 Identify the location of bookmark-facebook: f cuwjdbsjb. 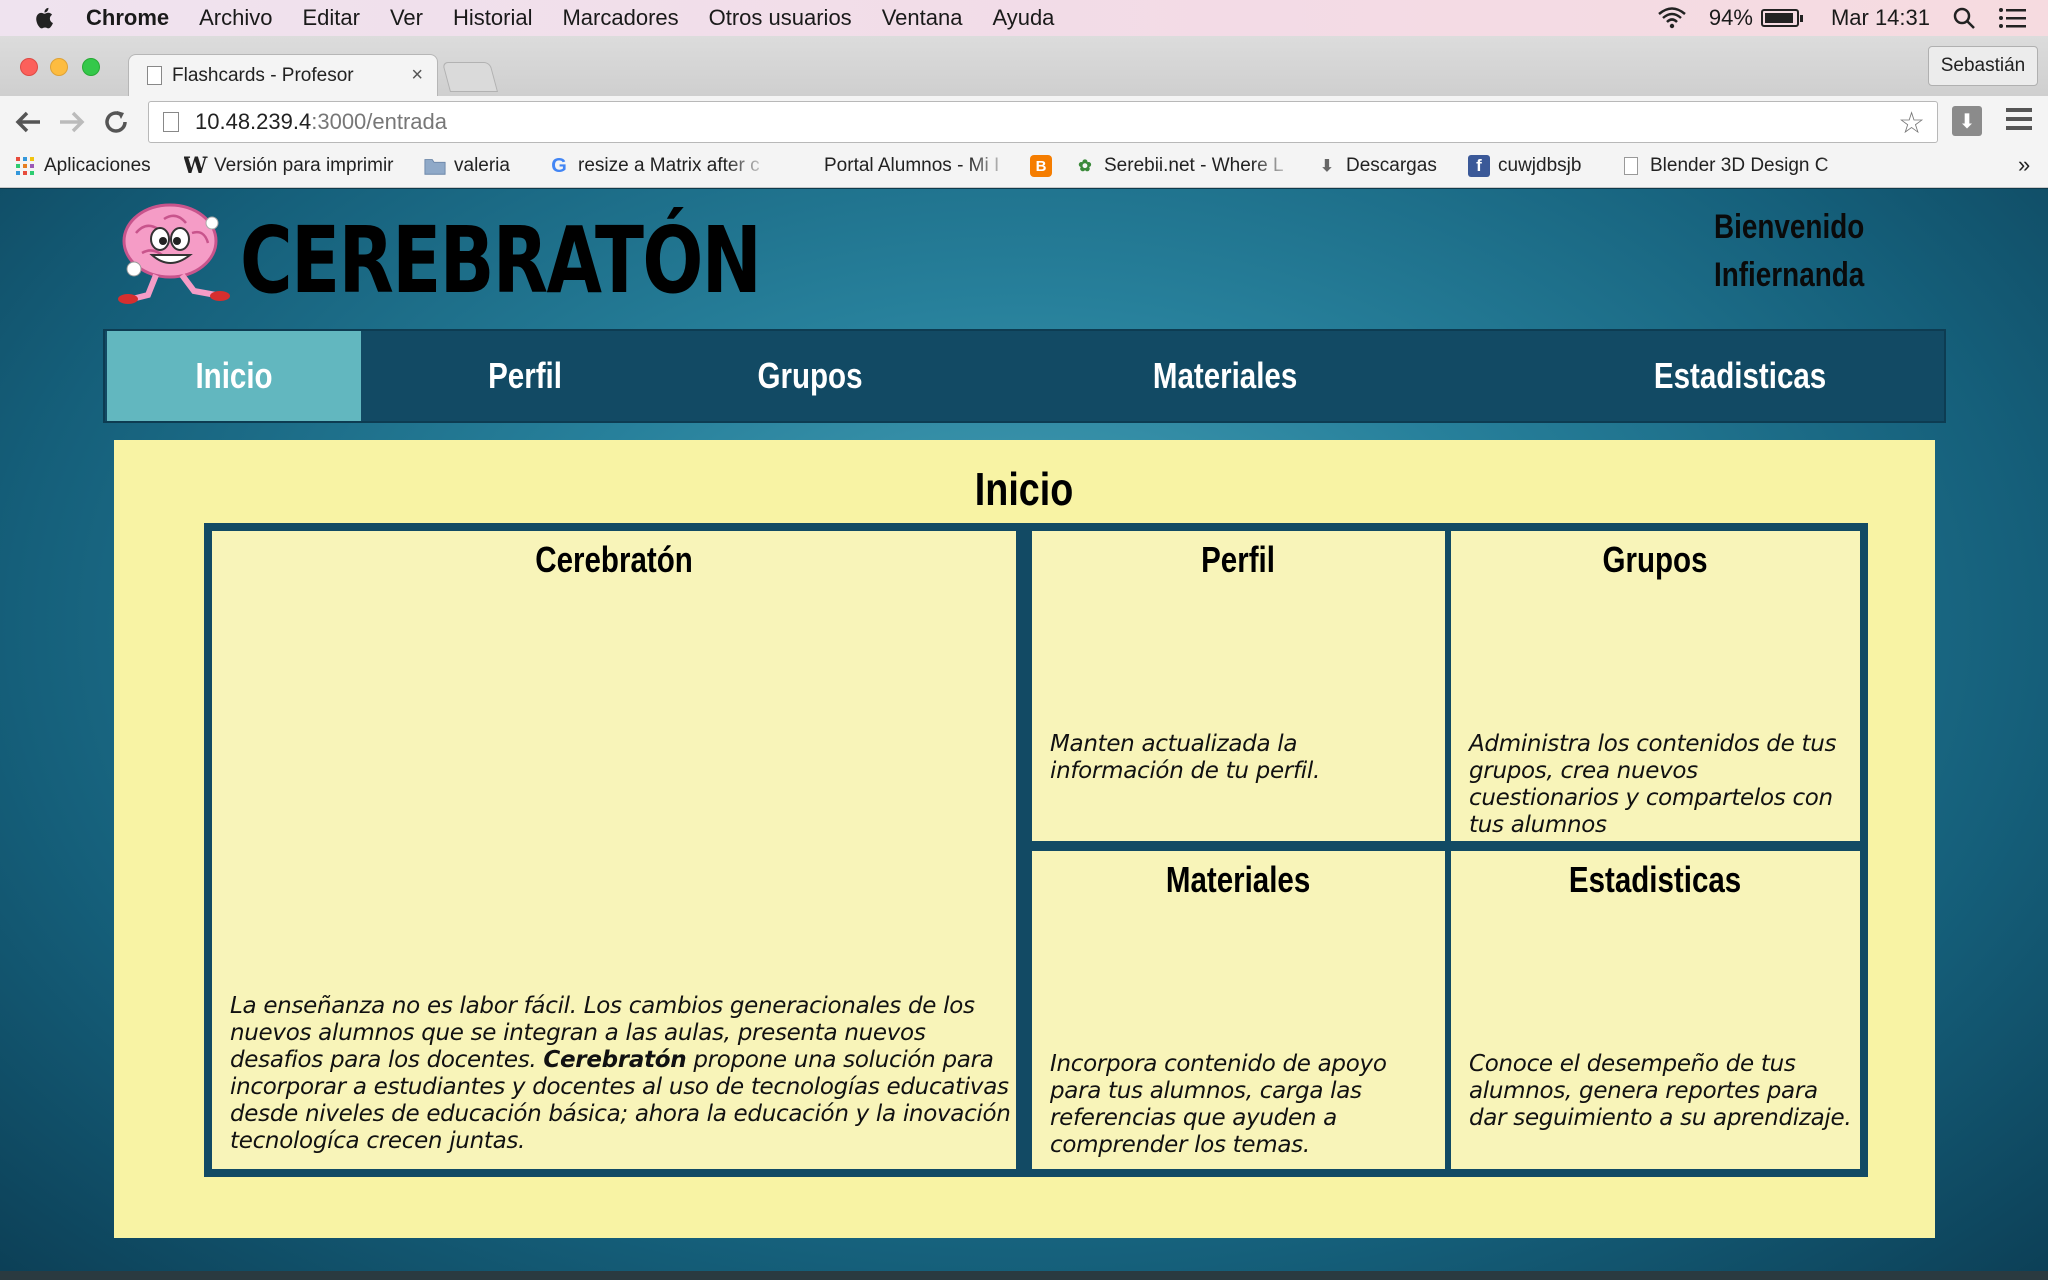
(1524, 166).